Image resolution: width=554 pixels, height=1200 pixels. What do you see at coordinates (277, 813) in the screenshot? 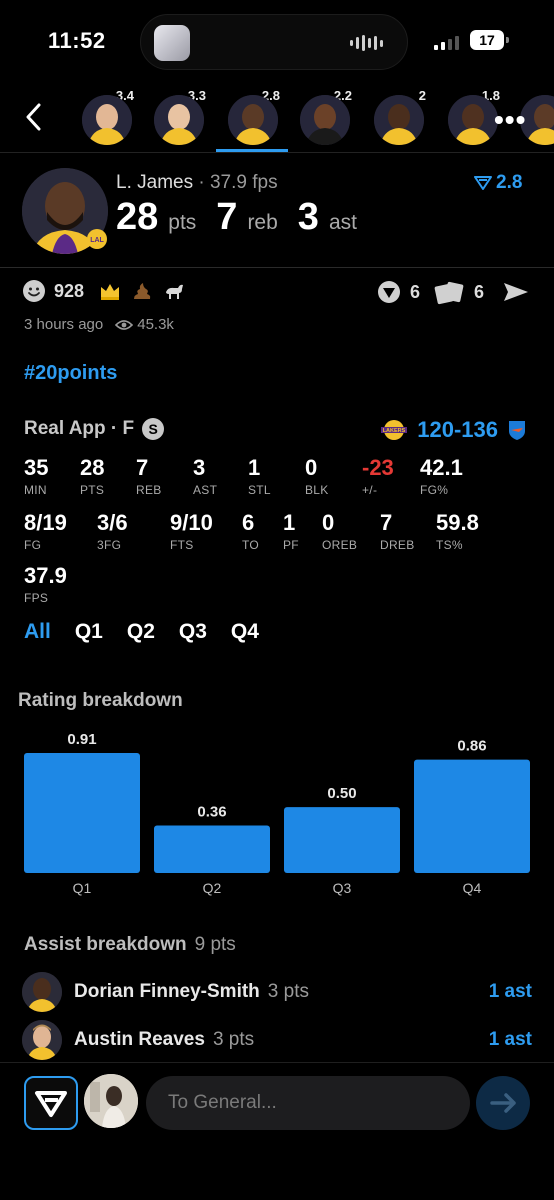
I see `rating-breakdown-chart: 0.91 Q1 0.36 Q2 0.50 Q3 0.86 Q4` at bounding box center [277, 813].